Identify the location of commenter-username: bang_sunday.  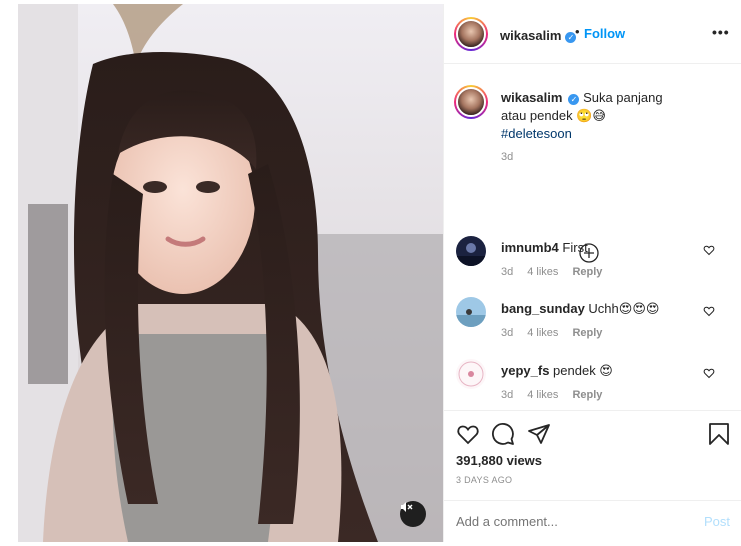
(543, 308).